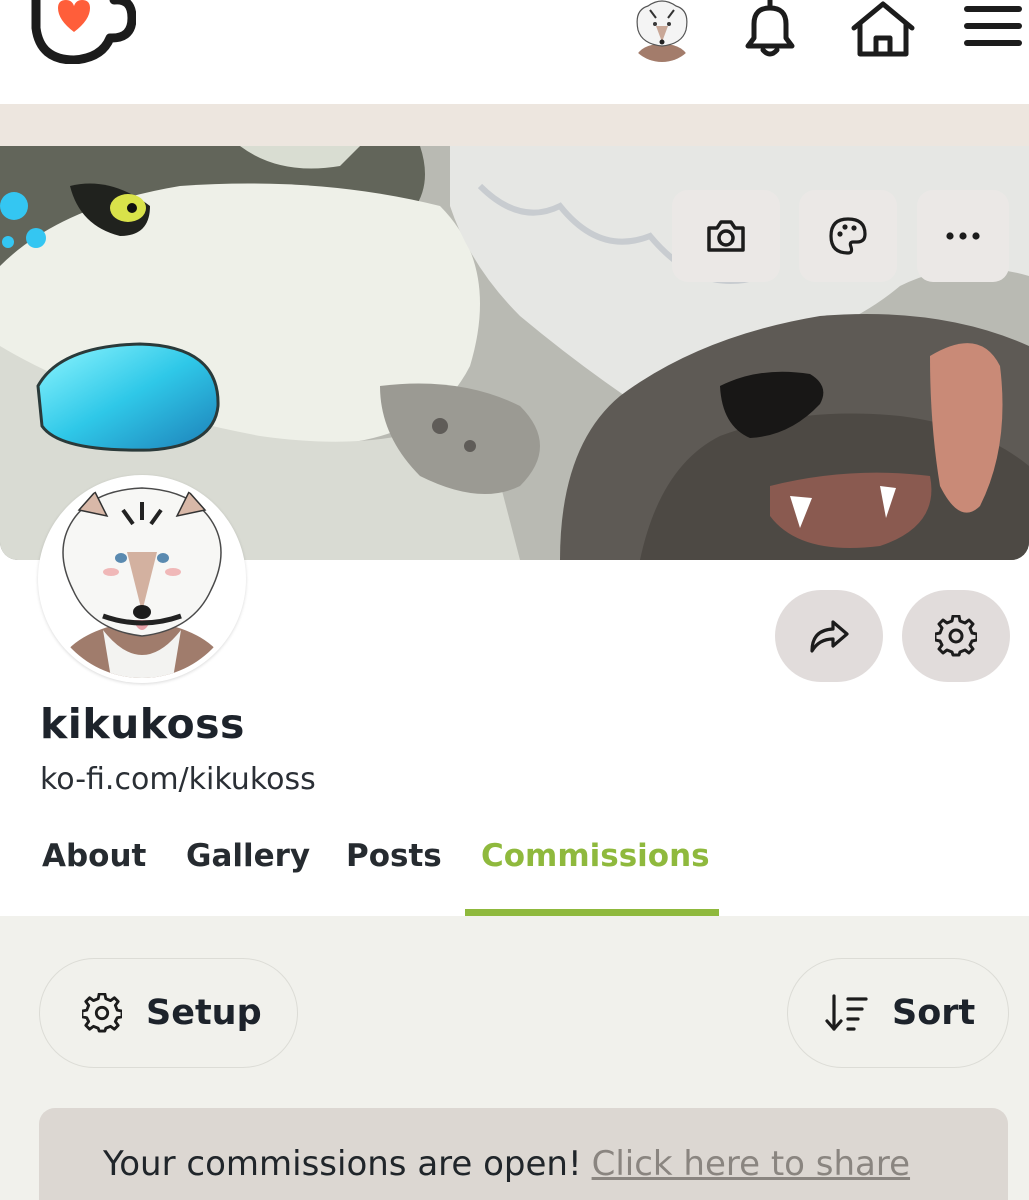  I want to click on header-avatar, so click(662, 31).